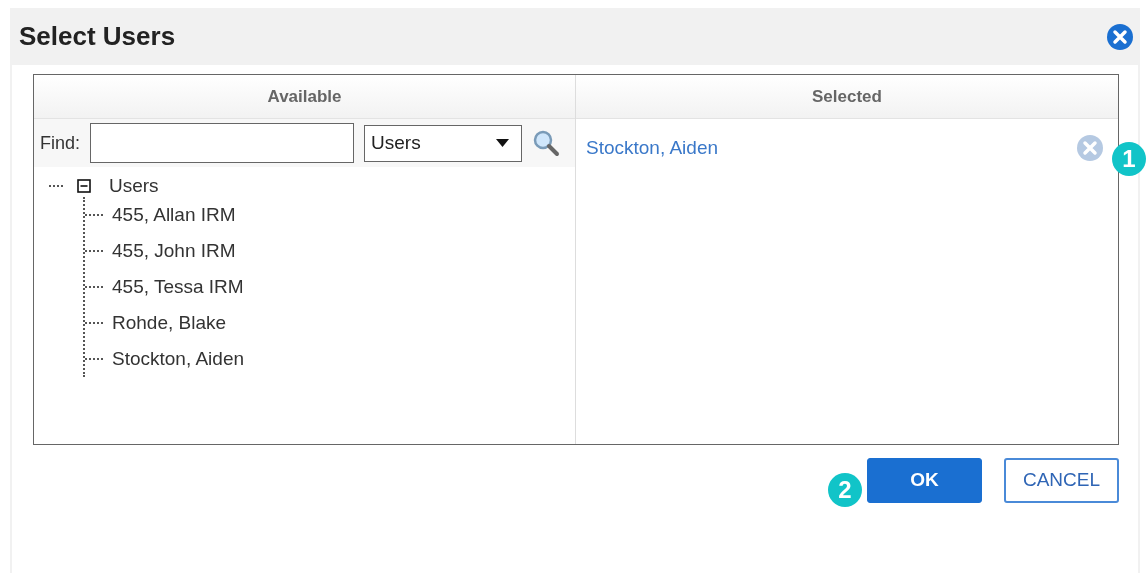  I want to click on tree-item: Users, so click(134, 186).